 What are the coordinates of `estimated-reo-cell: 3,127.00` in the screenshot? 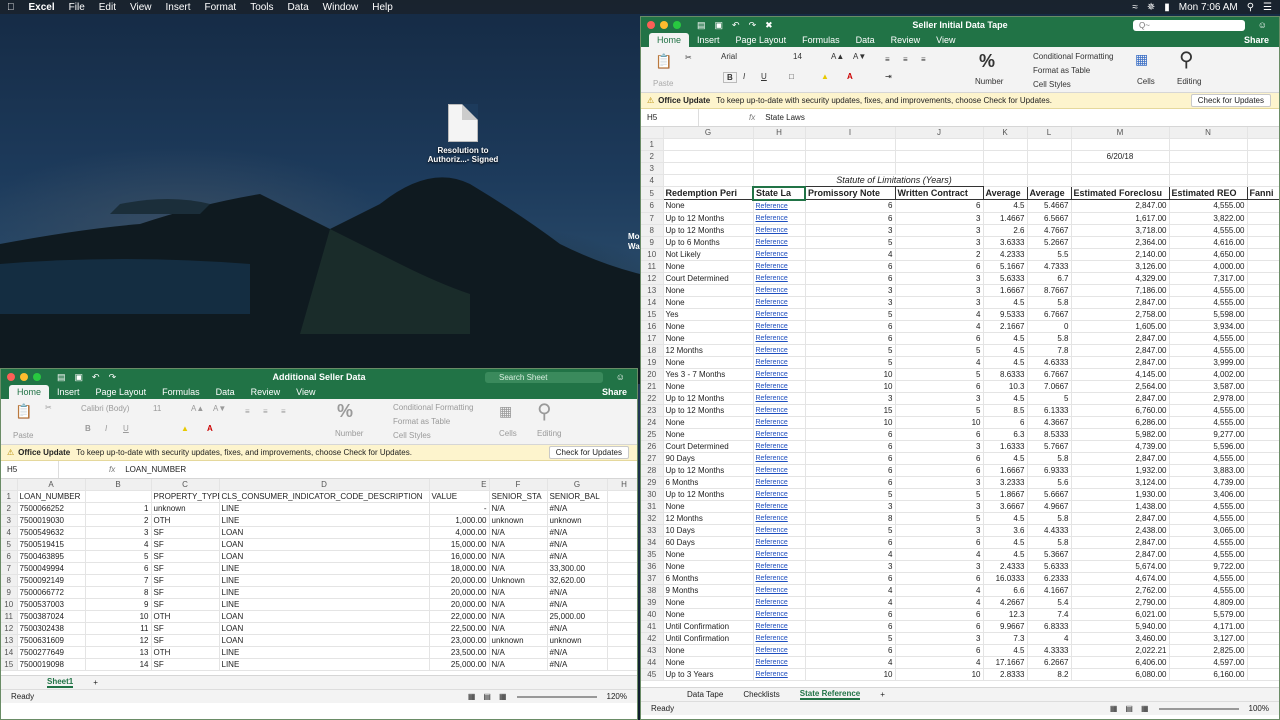 It's located at (1208, 638).